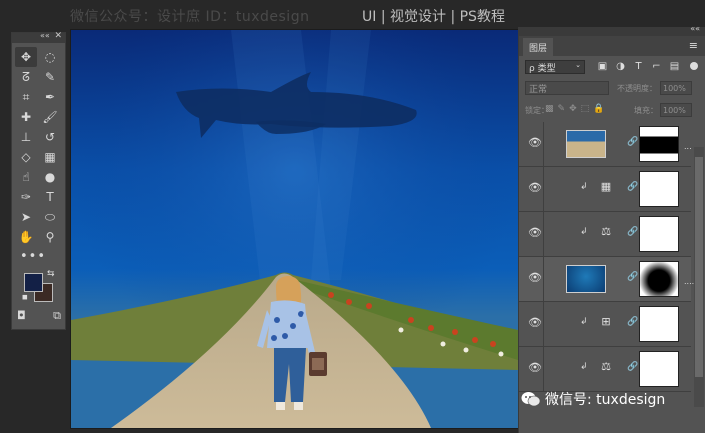  Describe the element at coordinates (50, 57) in the screenshot. I see `elliptical-marquee-icon: ◌` at that location.